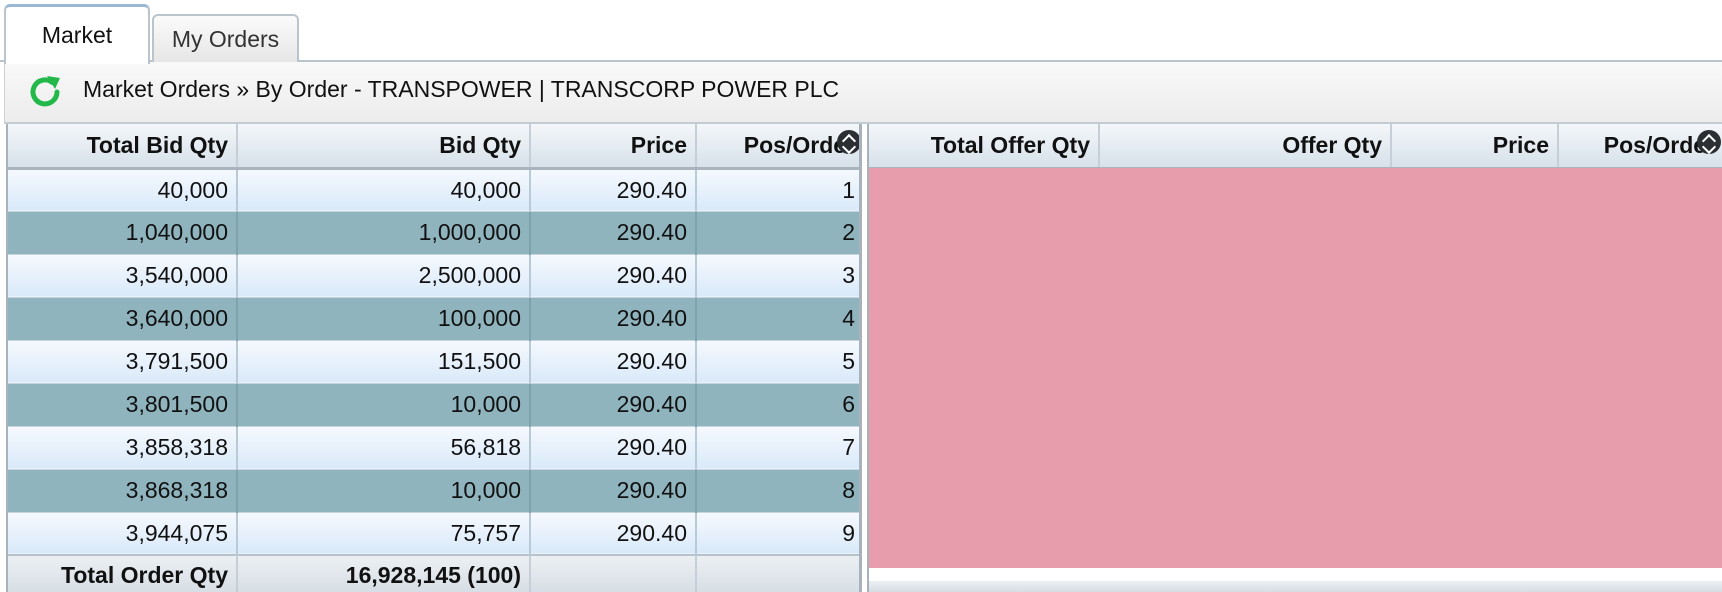 The width and height of the screenshot is (1722, 592). What do you see at coordinates (777, 491) in the screenshot?
I see `cell-pos-order: 8` at bounding box center [777, 491].